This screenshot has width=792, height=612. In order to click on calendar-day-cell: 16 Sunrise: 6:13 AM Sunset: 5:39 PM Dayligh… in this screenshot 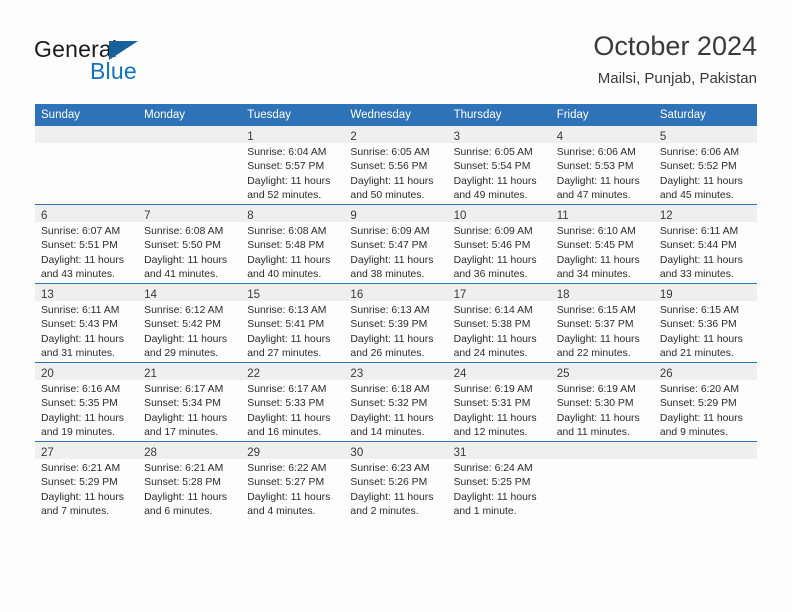, I will do `click(396, 323)`.